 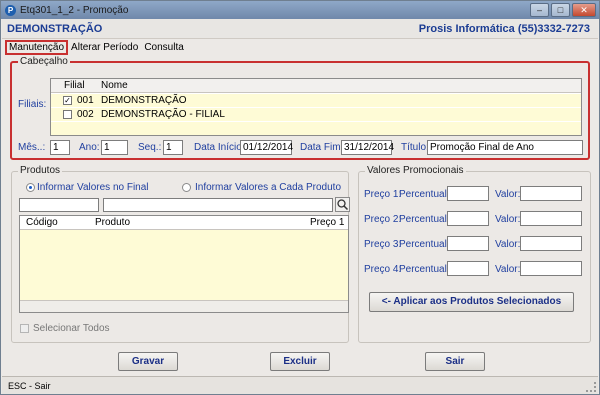 I want to click on produtos-legend: Produtos, so click(x=40, y=170).